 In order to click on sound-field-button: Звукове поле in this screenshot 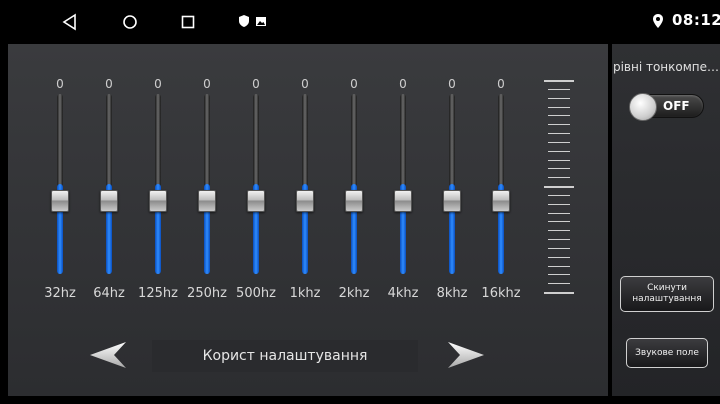, I will do `click(667, 353)`.